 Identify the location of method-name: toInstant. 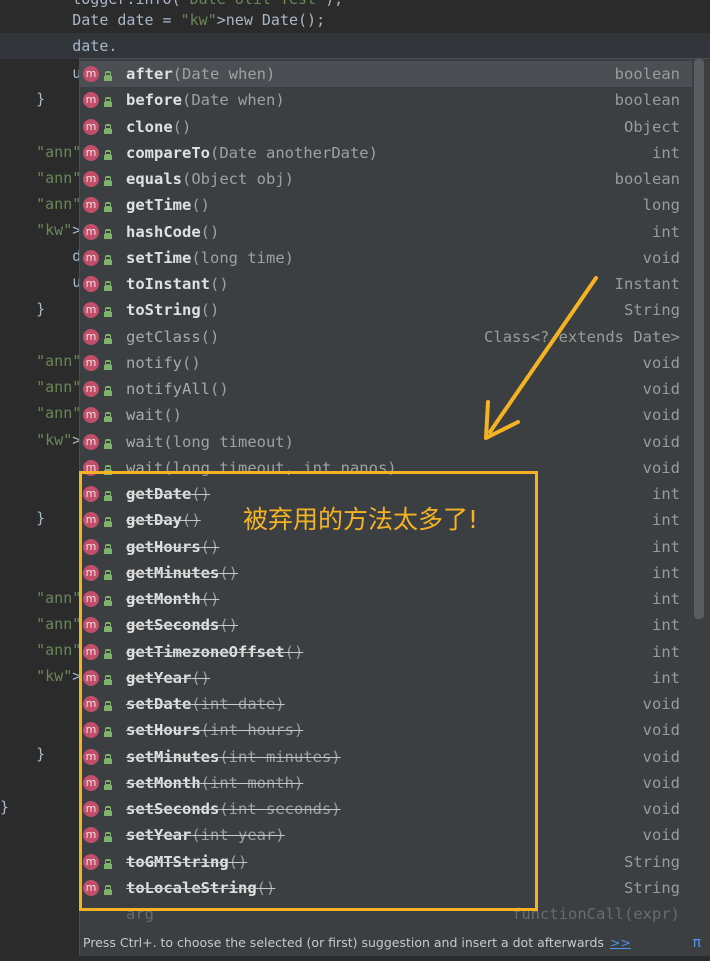
(168, 284).